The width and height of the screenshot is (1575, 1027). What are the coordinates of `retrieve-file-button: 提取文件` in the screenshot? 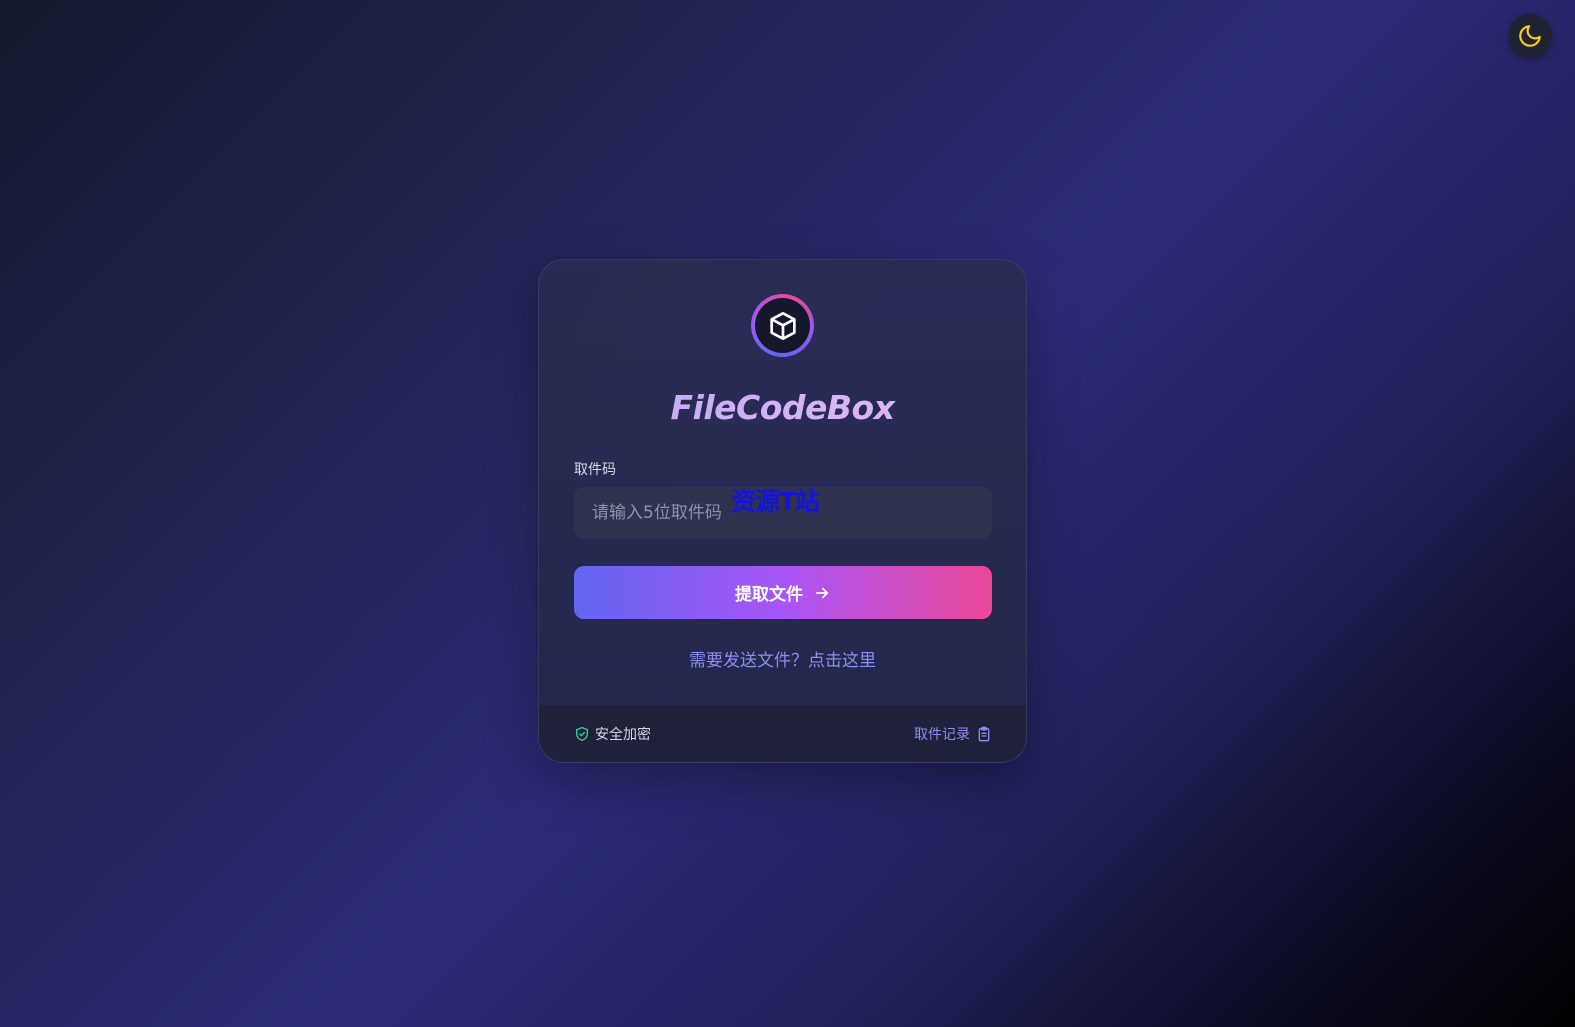 It's located at (783, 592).